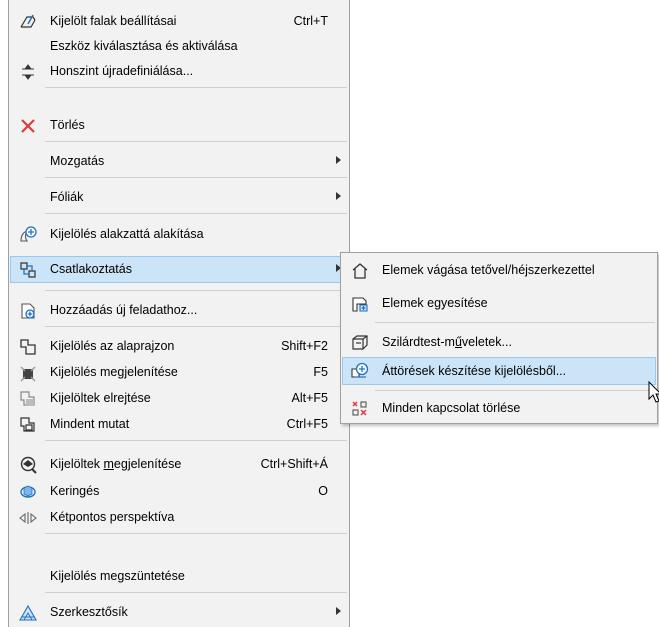  Describe the element at coordinates (28, 518) in the screenshot. I see `two-point-perspective-icon` at that location.